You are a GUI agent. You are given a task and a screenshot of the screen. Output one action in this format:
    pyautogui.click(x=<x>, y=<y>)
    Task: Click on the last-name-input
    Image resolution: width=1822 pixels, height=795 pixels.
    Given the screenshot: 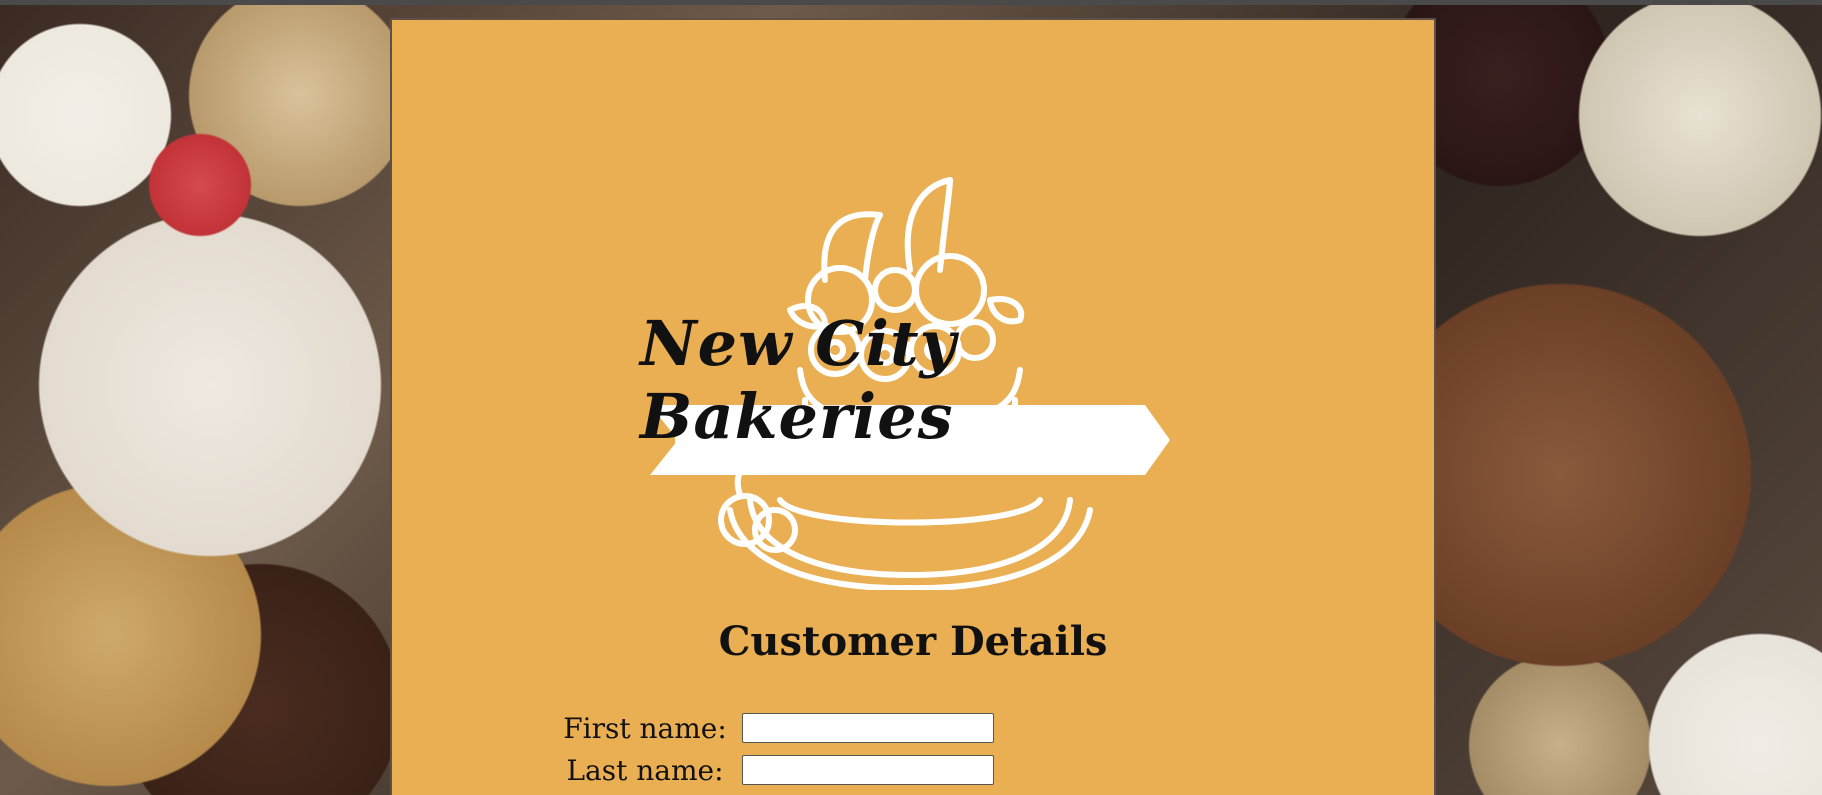 What is the action you would take?
    pyautogui.click(x=868, y=770)
    